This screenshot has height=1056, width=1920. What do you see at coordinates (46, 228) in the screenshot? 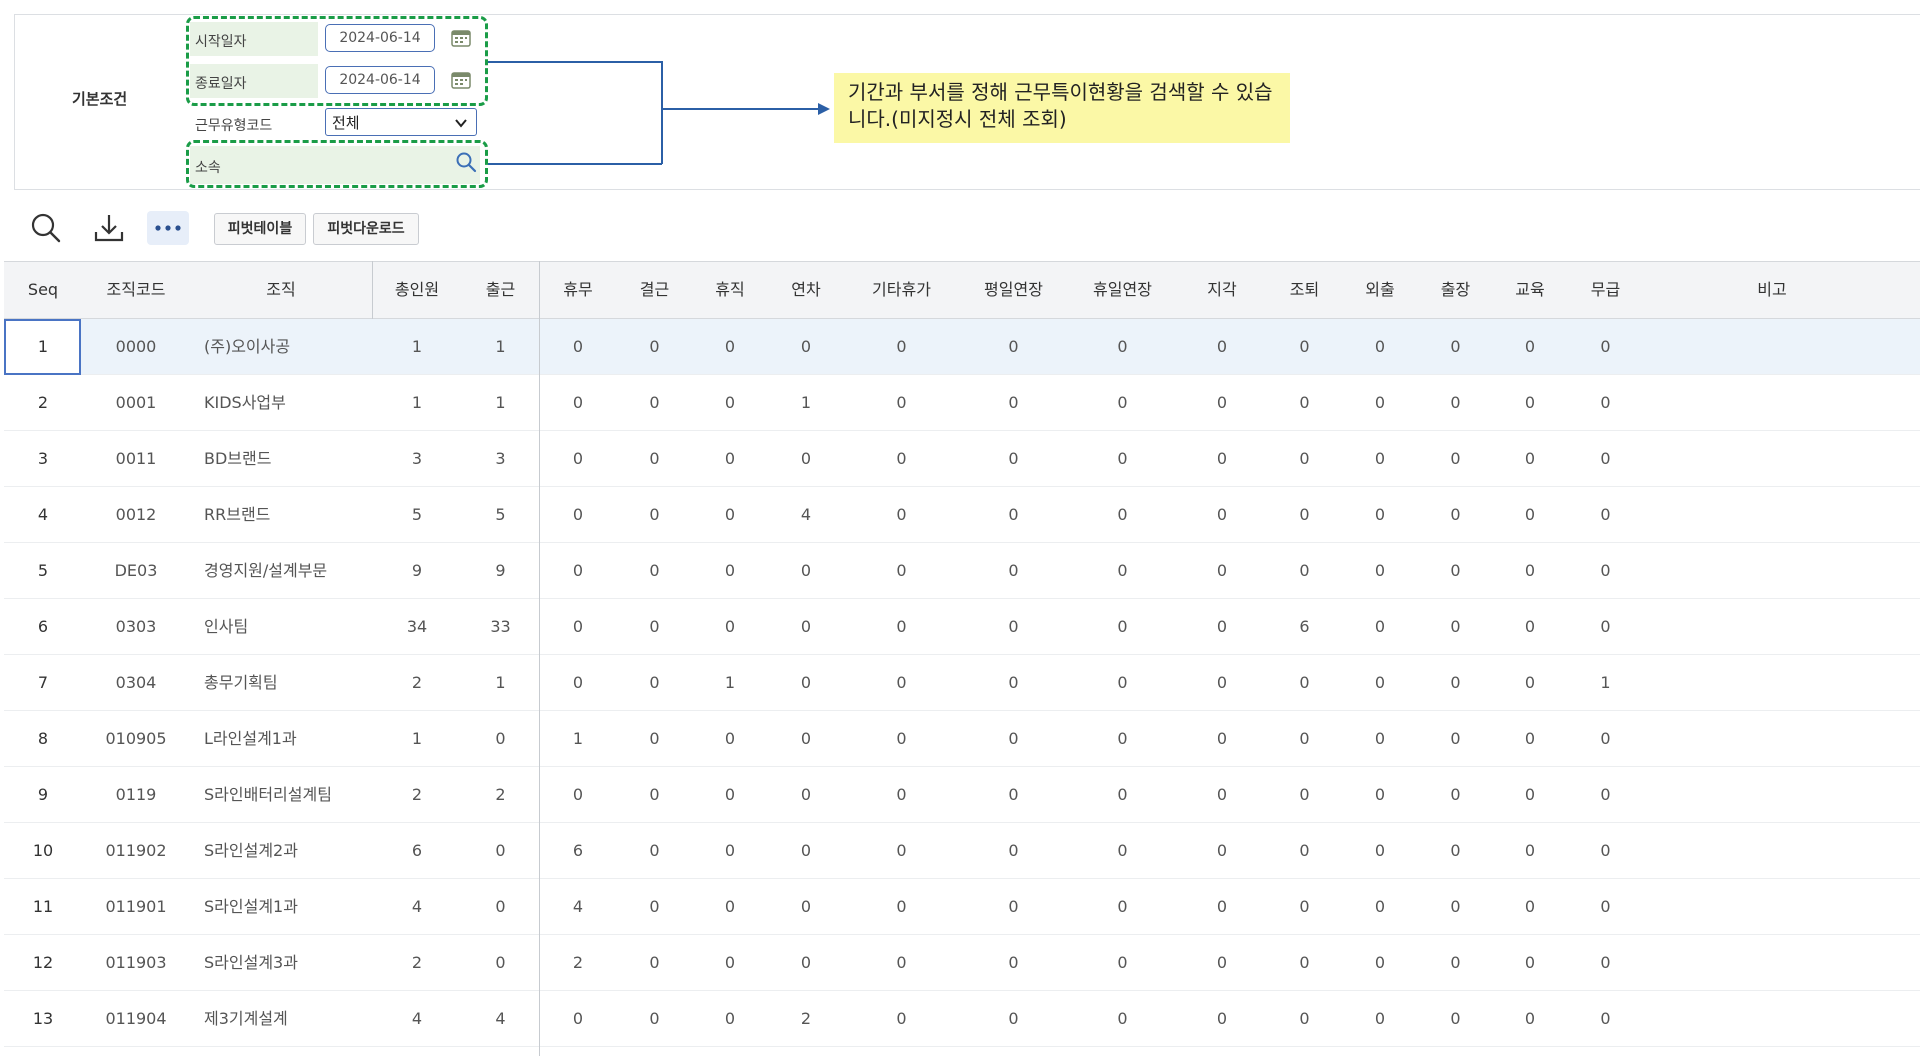
I see `search-icon` at bounding box center [46, 228].